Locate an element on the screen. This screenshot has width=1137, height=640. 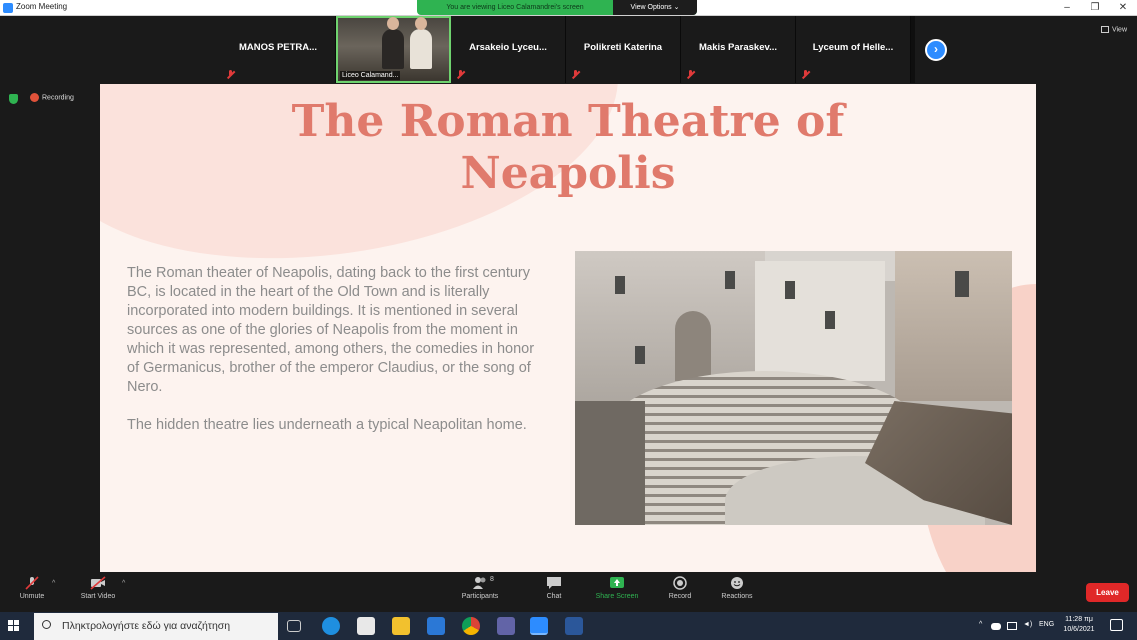
tray-overflow-icon: ^ is located at coordinates (980, 624).